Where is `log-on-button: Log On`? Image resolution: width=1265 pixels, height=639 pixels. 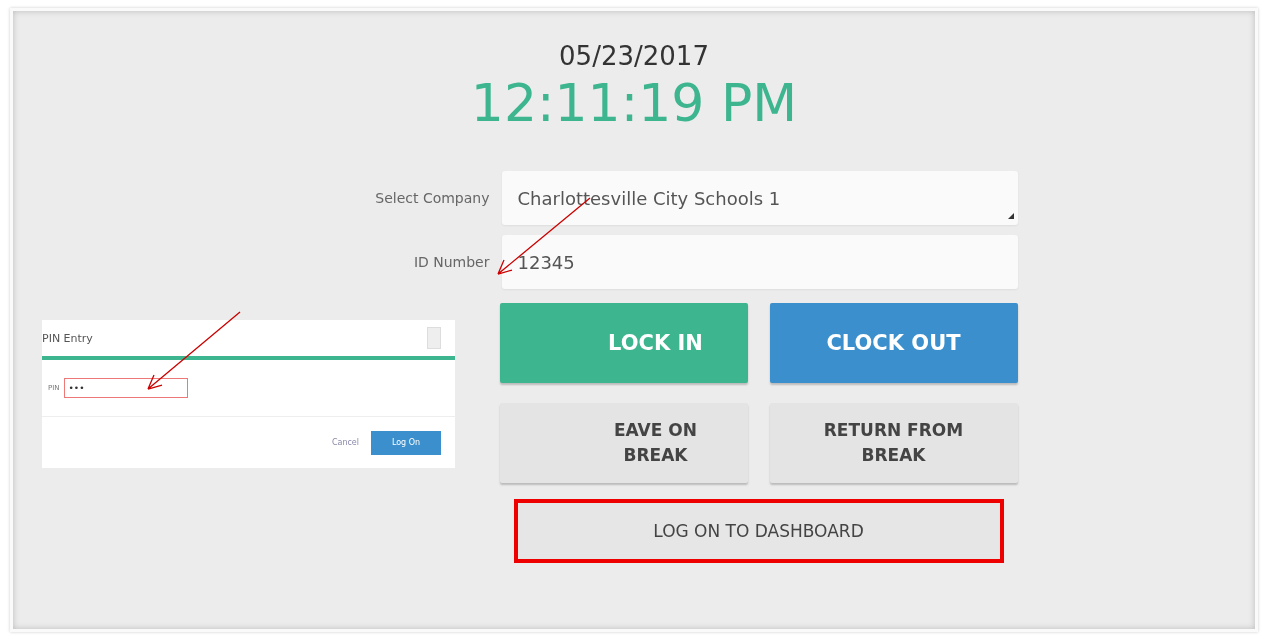
log-on-button: Log On is located at coordinates (406, 442).